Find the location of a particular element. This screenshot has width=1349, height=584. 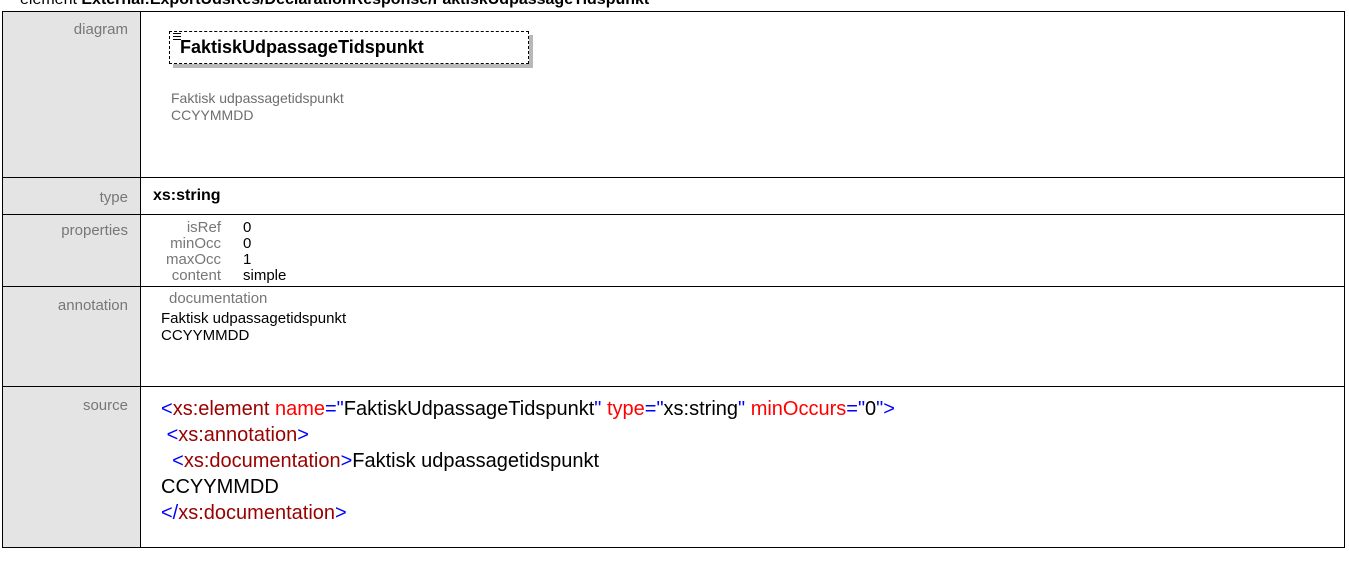

type-value: xs:string is located at coordinates (187, 195).